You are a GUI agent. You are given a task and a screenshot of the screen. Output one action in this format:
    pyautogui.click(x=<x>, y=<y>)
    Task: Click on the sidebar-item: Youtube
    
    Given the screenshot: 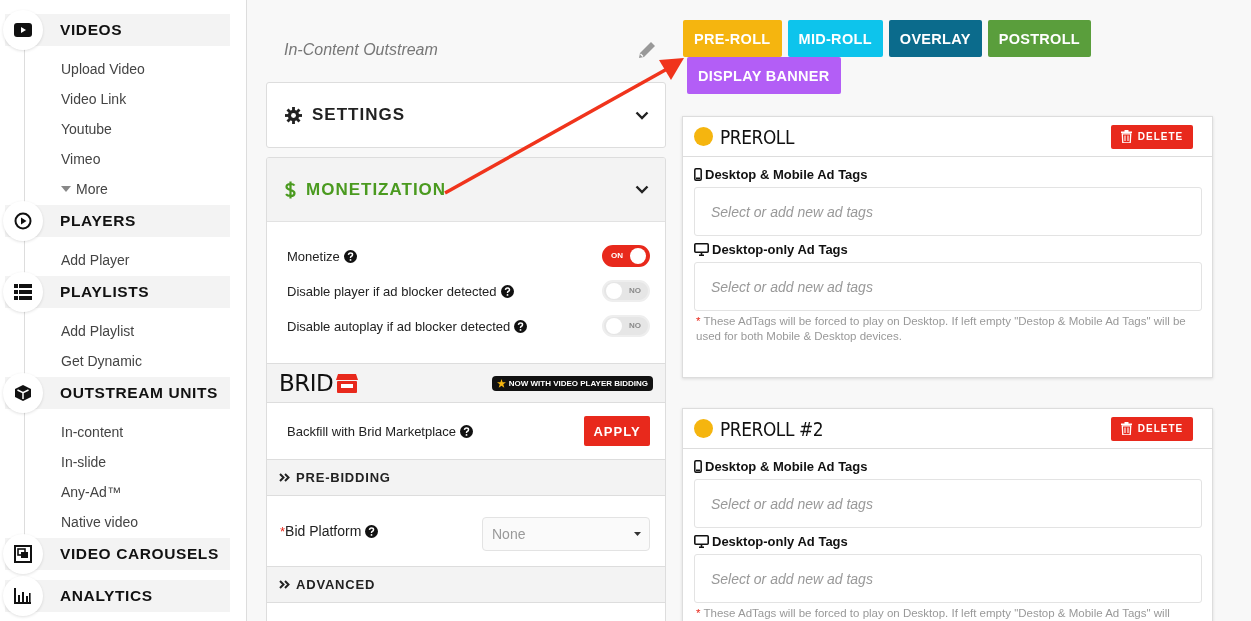 What is the action you would take?
    pyautogui.click(x=86, y=129)
    